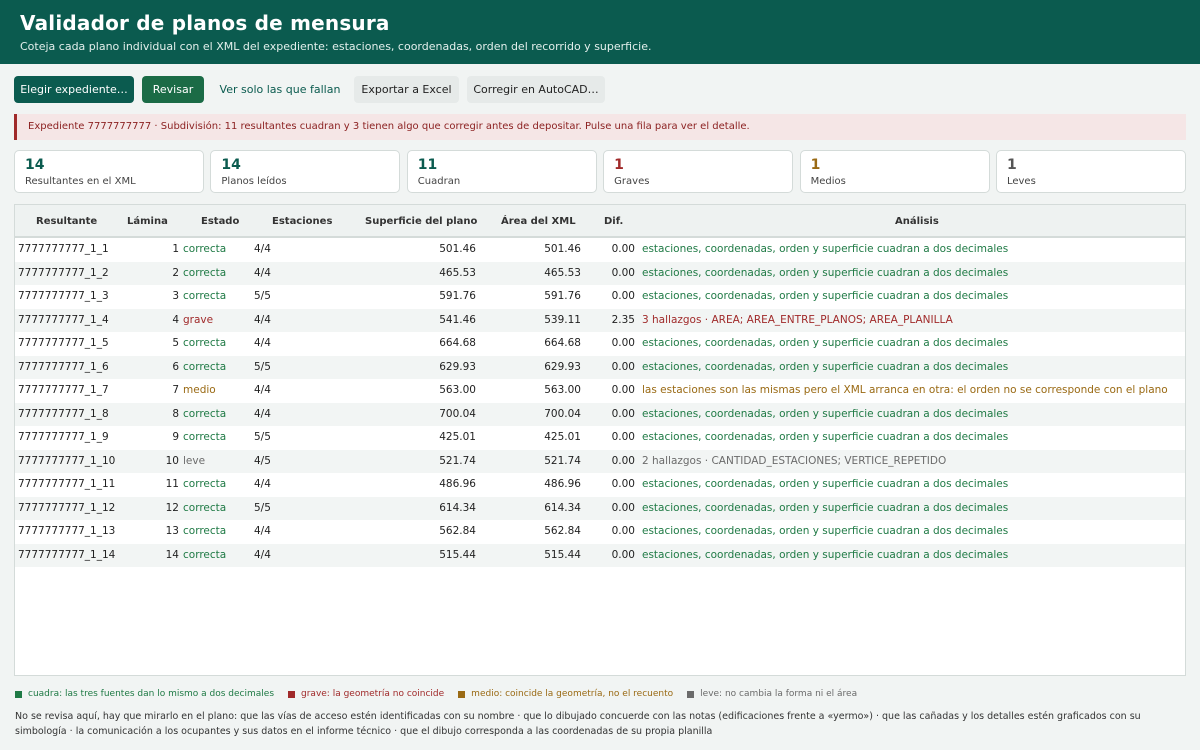  Describe the element at coordinates (147, 221) in the screenshot. I see `column-header: Lámina` at that location.